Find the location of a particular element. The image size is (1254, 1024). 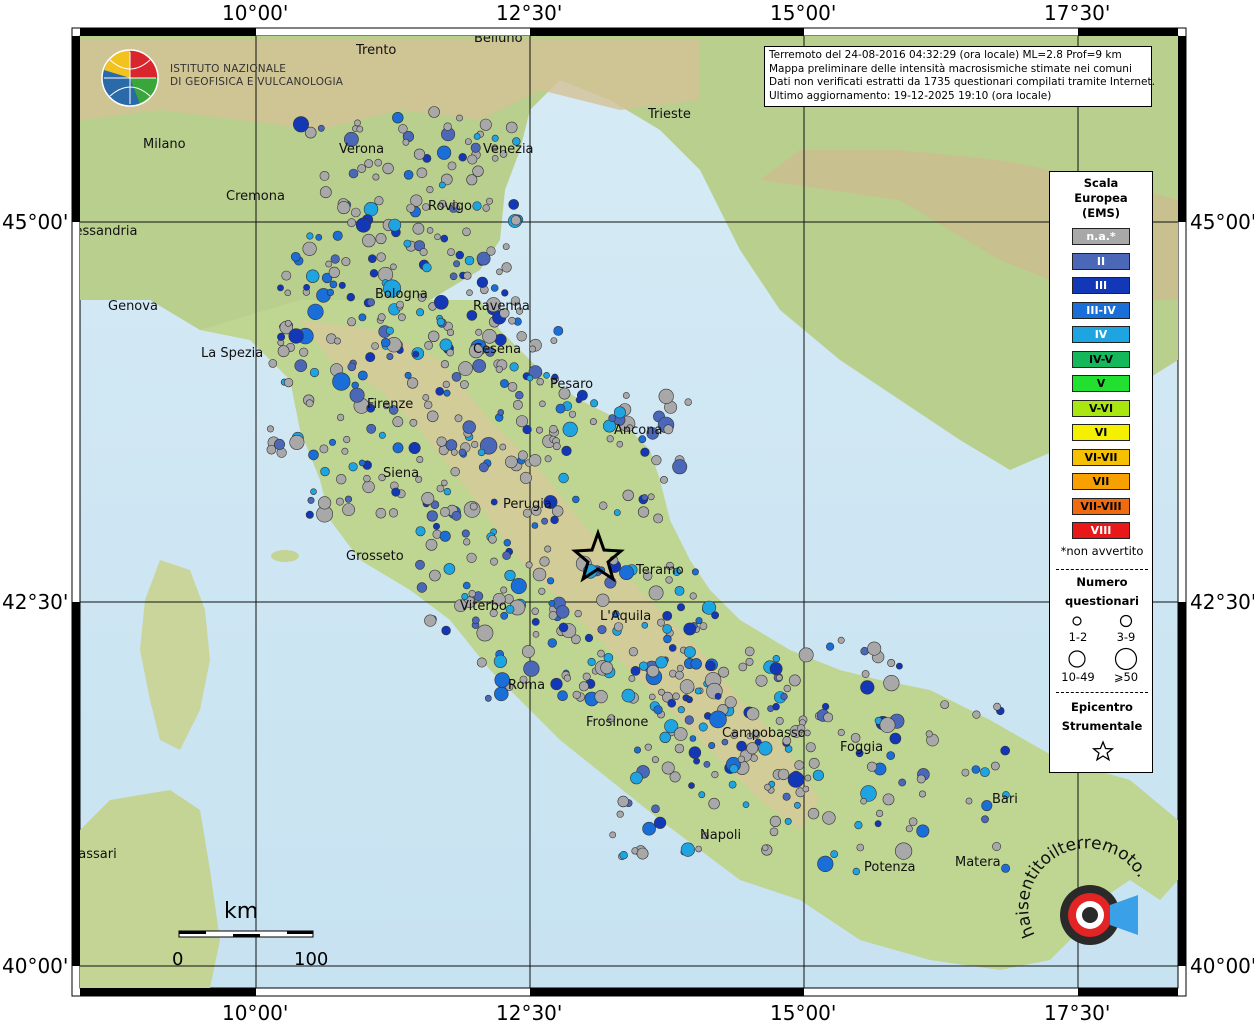

legend-swatch: IV-V is located at coordinates (1101, 359).